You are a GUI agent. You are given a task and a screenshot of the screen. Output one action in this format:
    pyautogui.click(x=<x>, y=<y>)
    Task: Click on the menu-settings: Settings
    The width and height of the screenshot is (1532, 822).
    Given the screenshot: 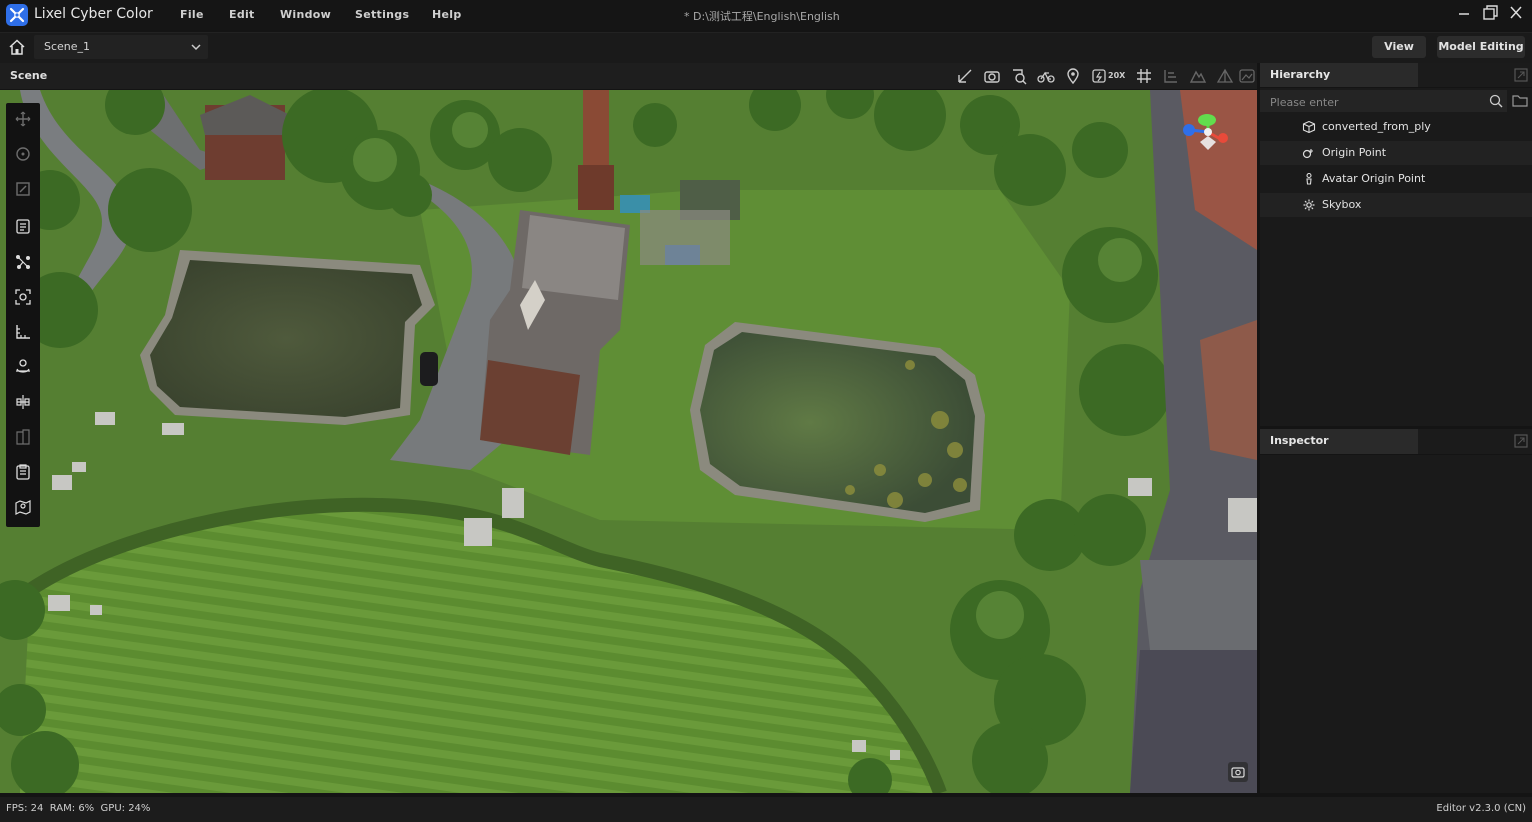 What is the action you would take?
    pyautogui.click(x=382, y=14)
    